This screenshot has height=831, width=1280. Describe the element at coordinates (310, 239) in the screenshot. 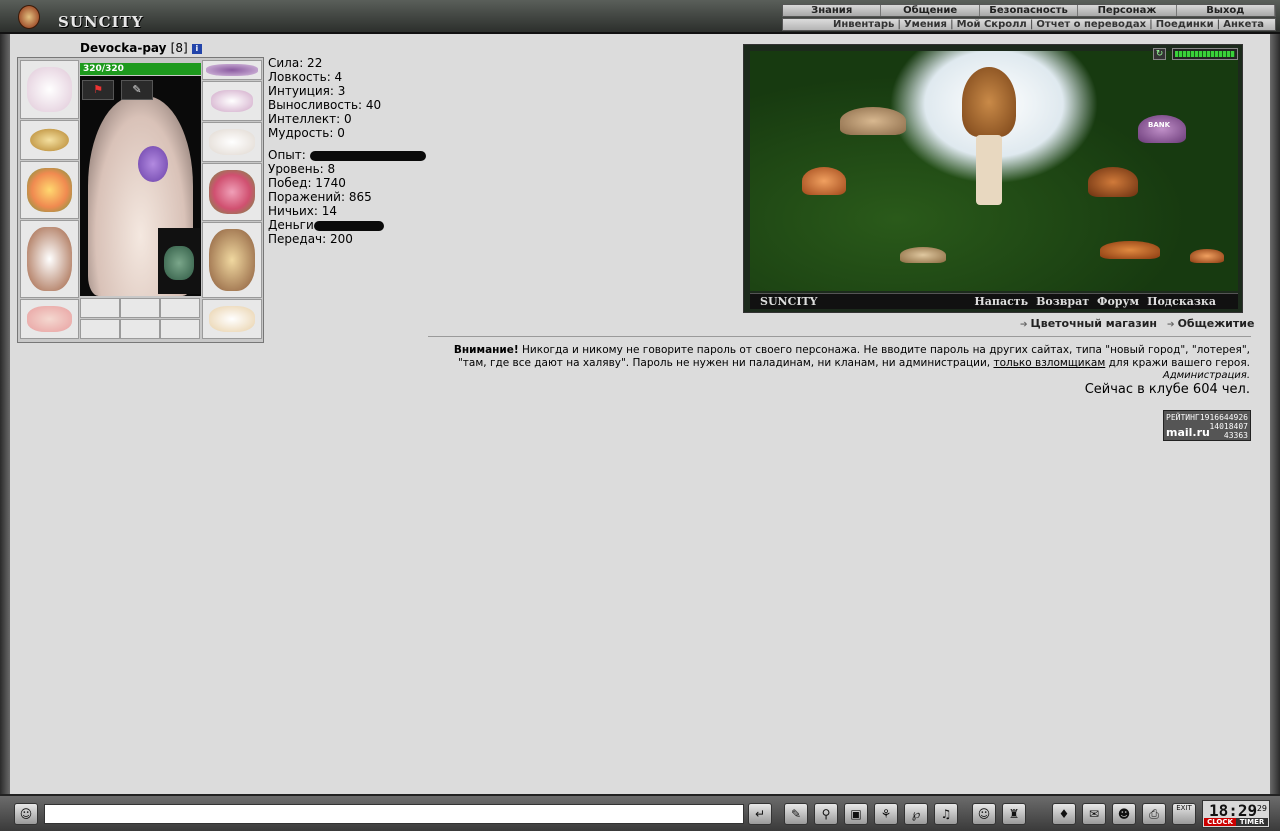

I see `stat-transfers: Передач: 200` at that location.